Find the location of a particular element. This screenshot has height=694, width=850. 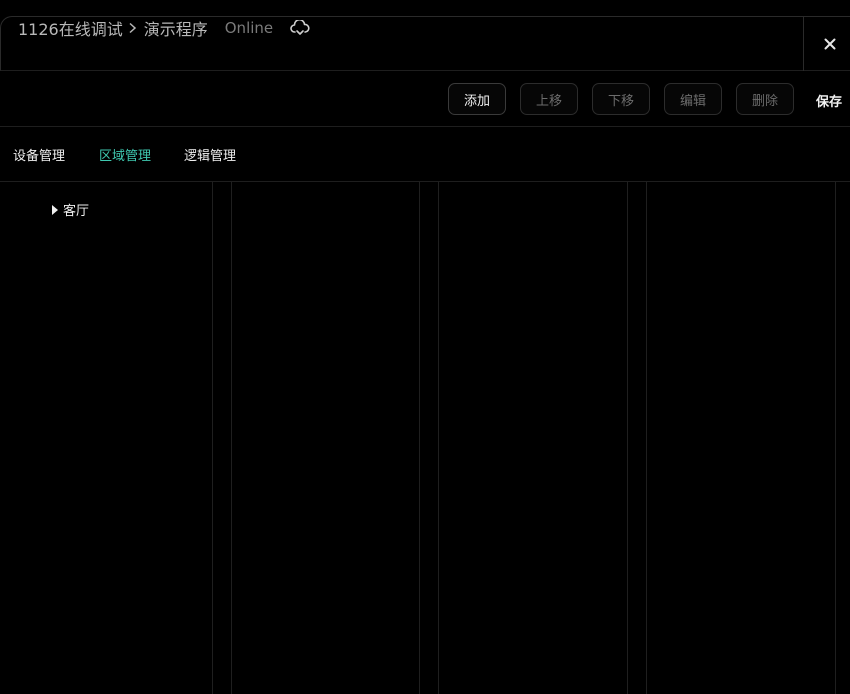

breadcrumb: 1126在线调试 演示程序 Online is located at coordinates (164, 28).